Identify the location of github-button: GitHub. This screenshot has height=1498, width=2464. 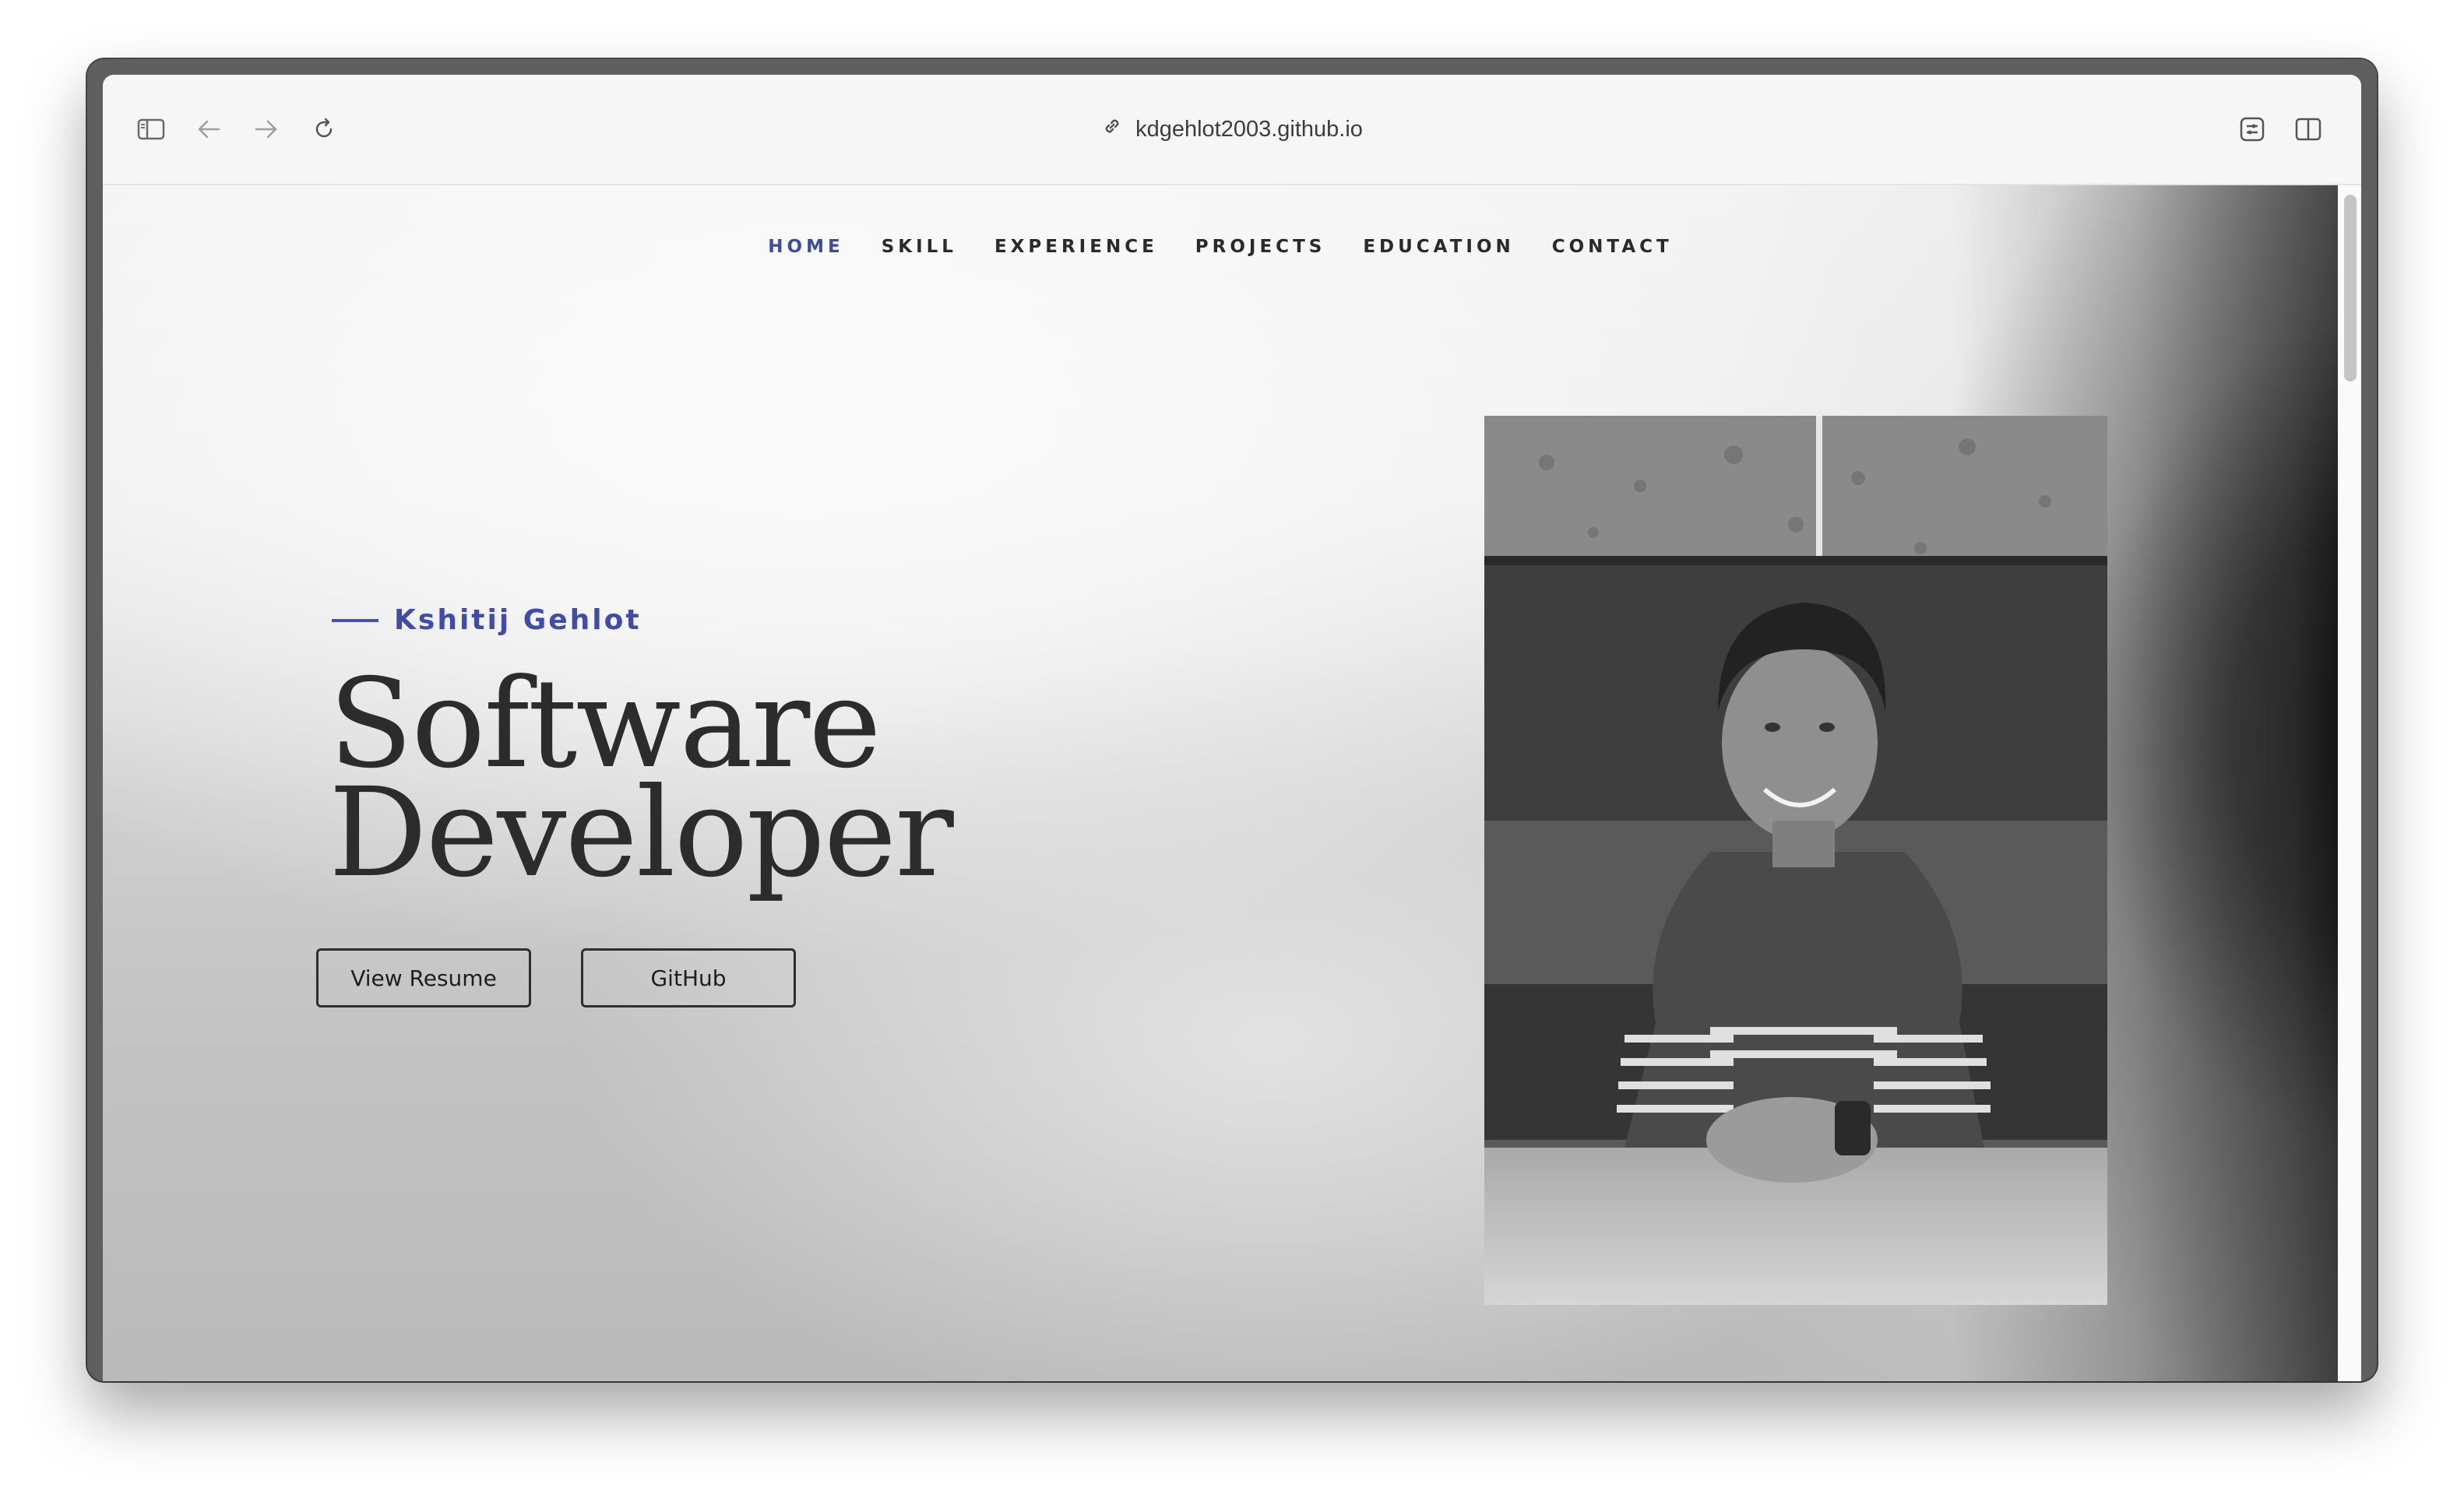
(688, 978).